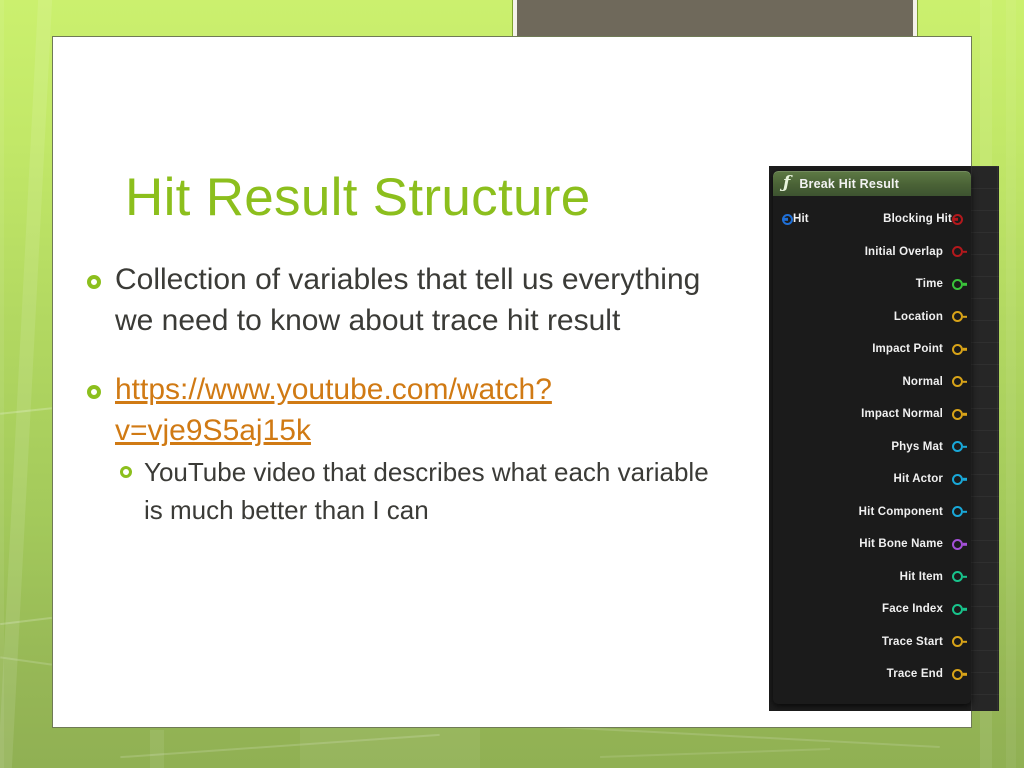 The width and height of the screenshot is (1024, 768). I want to click on node-output-pin-hit-actor: Hit Actor, so click(872, 479).